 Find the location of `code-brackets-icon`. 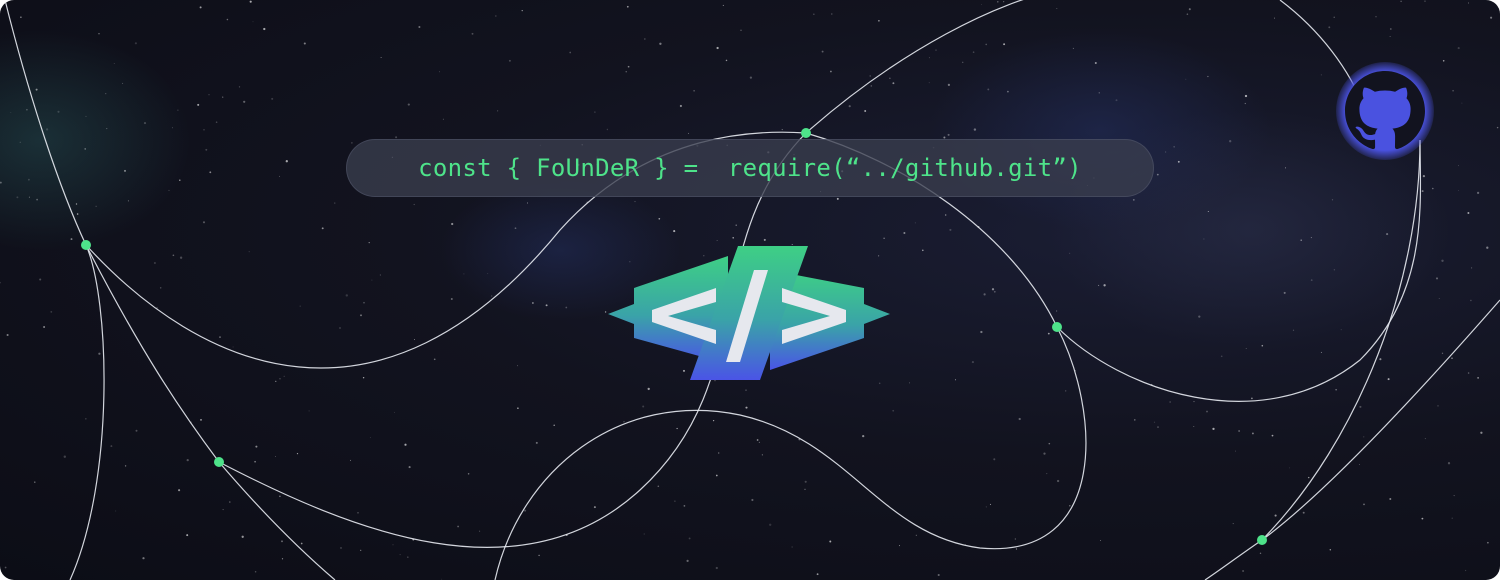

code-brackets-icon is located at coordinates (749, 313).